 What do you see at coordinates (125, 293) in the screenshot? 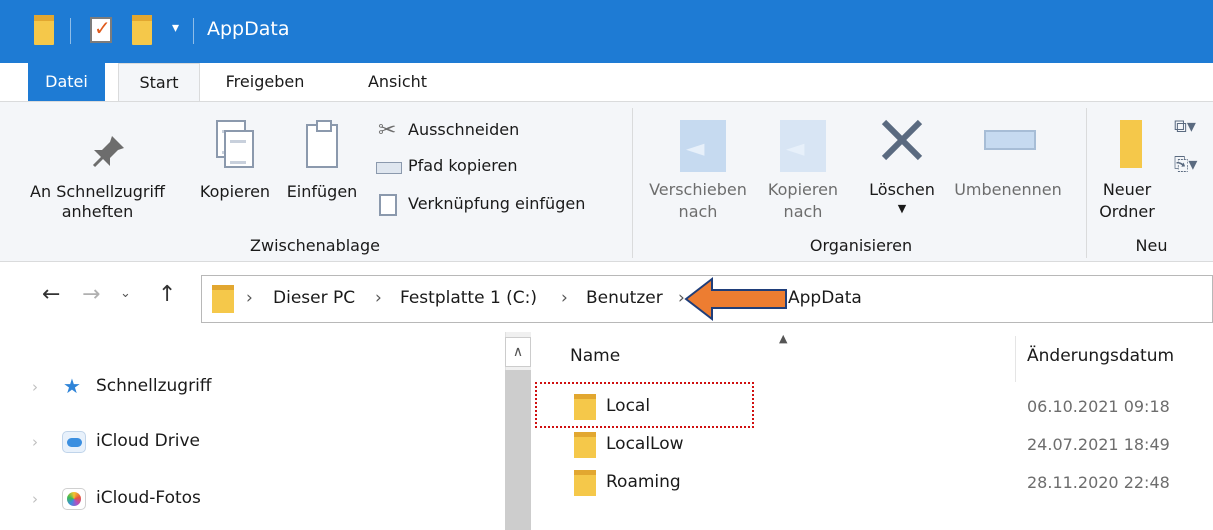
I see `recent-locations-chevron-icon: ⌄` at bounding box center [125, 293].